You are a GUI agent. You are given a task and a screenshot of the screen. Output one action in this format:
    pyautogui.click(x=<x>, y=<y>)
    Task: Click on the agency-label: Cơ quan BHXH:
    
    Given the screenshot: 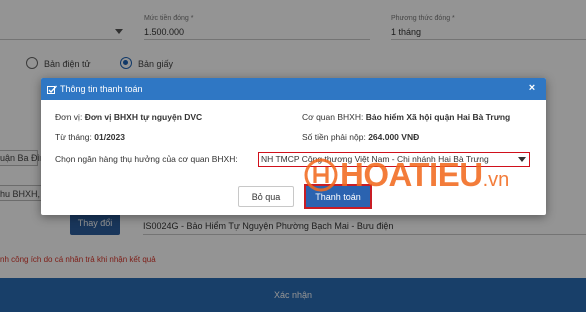 What is the action you would take?
    pyautogui.click(x=333, y=117)
    